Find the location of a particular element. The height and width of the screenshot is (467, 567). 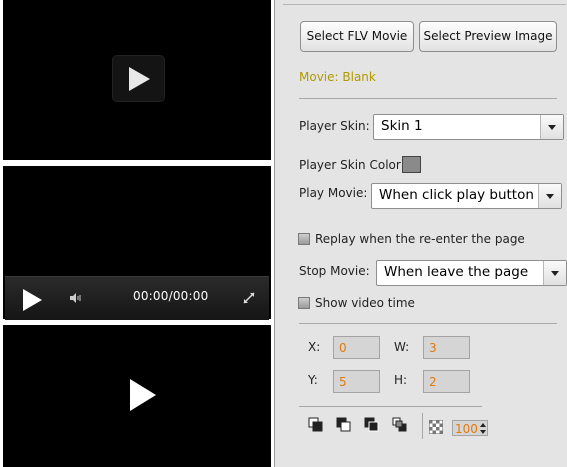

y-label: Y: is located at coordinates (313, 380).